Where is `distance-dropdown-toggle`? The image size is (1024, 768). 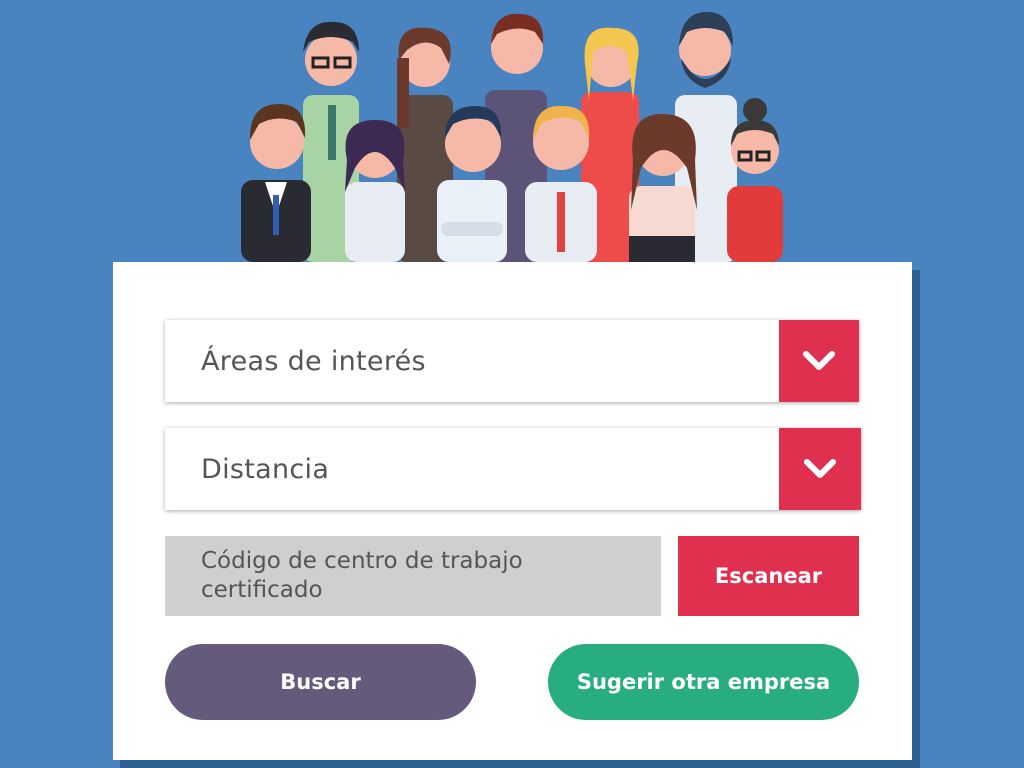 distance-dropdown-toggle is located at coordinates (820, 469).